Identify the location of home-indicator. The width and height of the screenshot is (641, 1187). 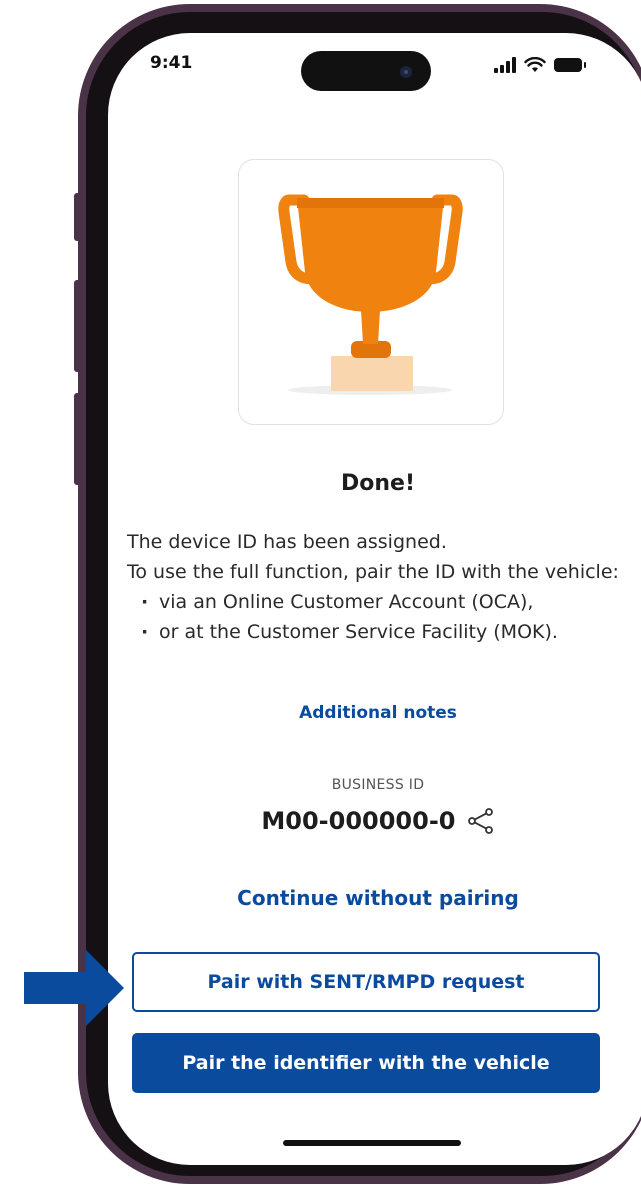
(372, 1143).